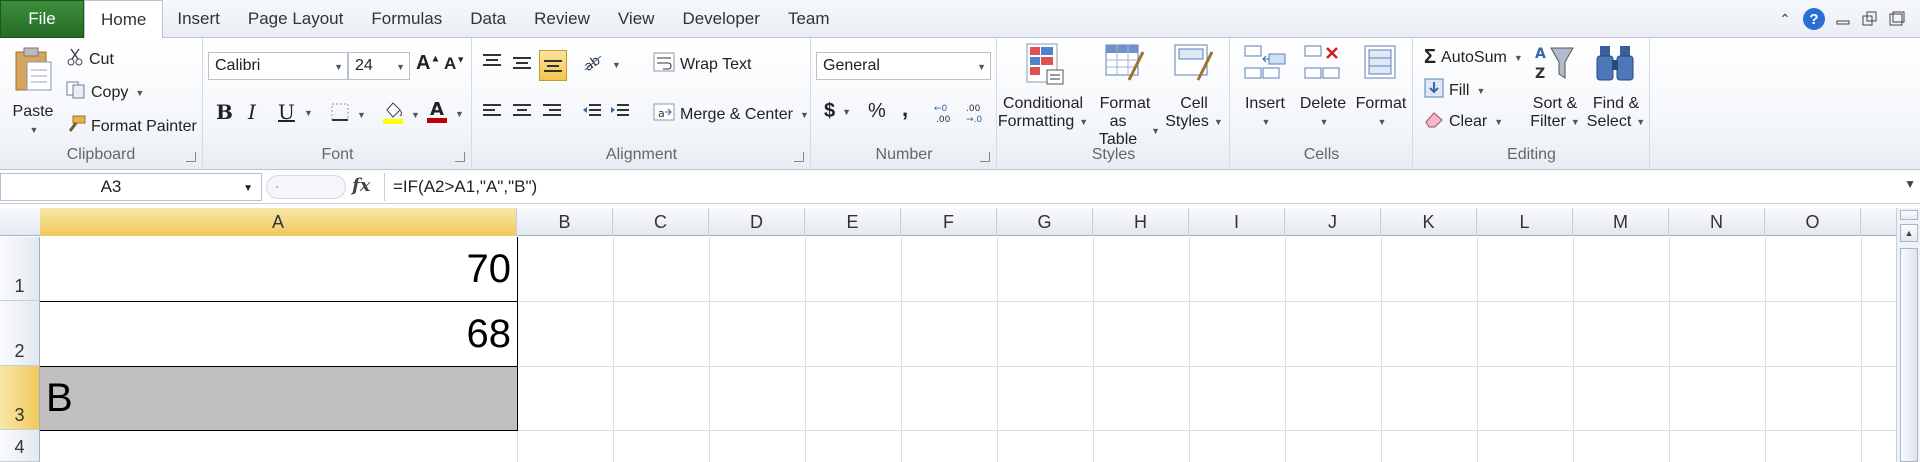 The height and width of the screenshot is (462, 1920). I want to click on orientation-button: ab ▼, so click(601, 64).